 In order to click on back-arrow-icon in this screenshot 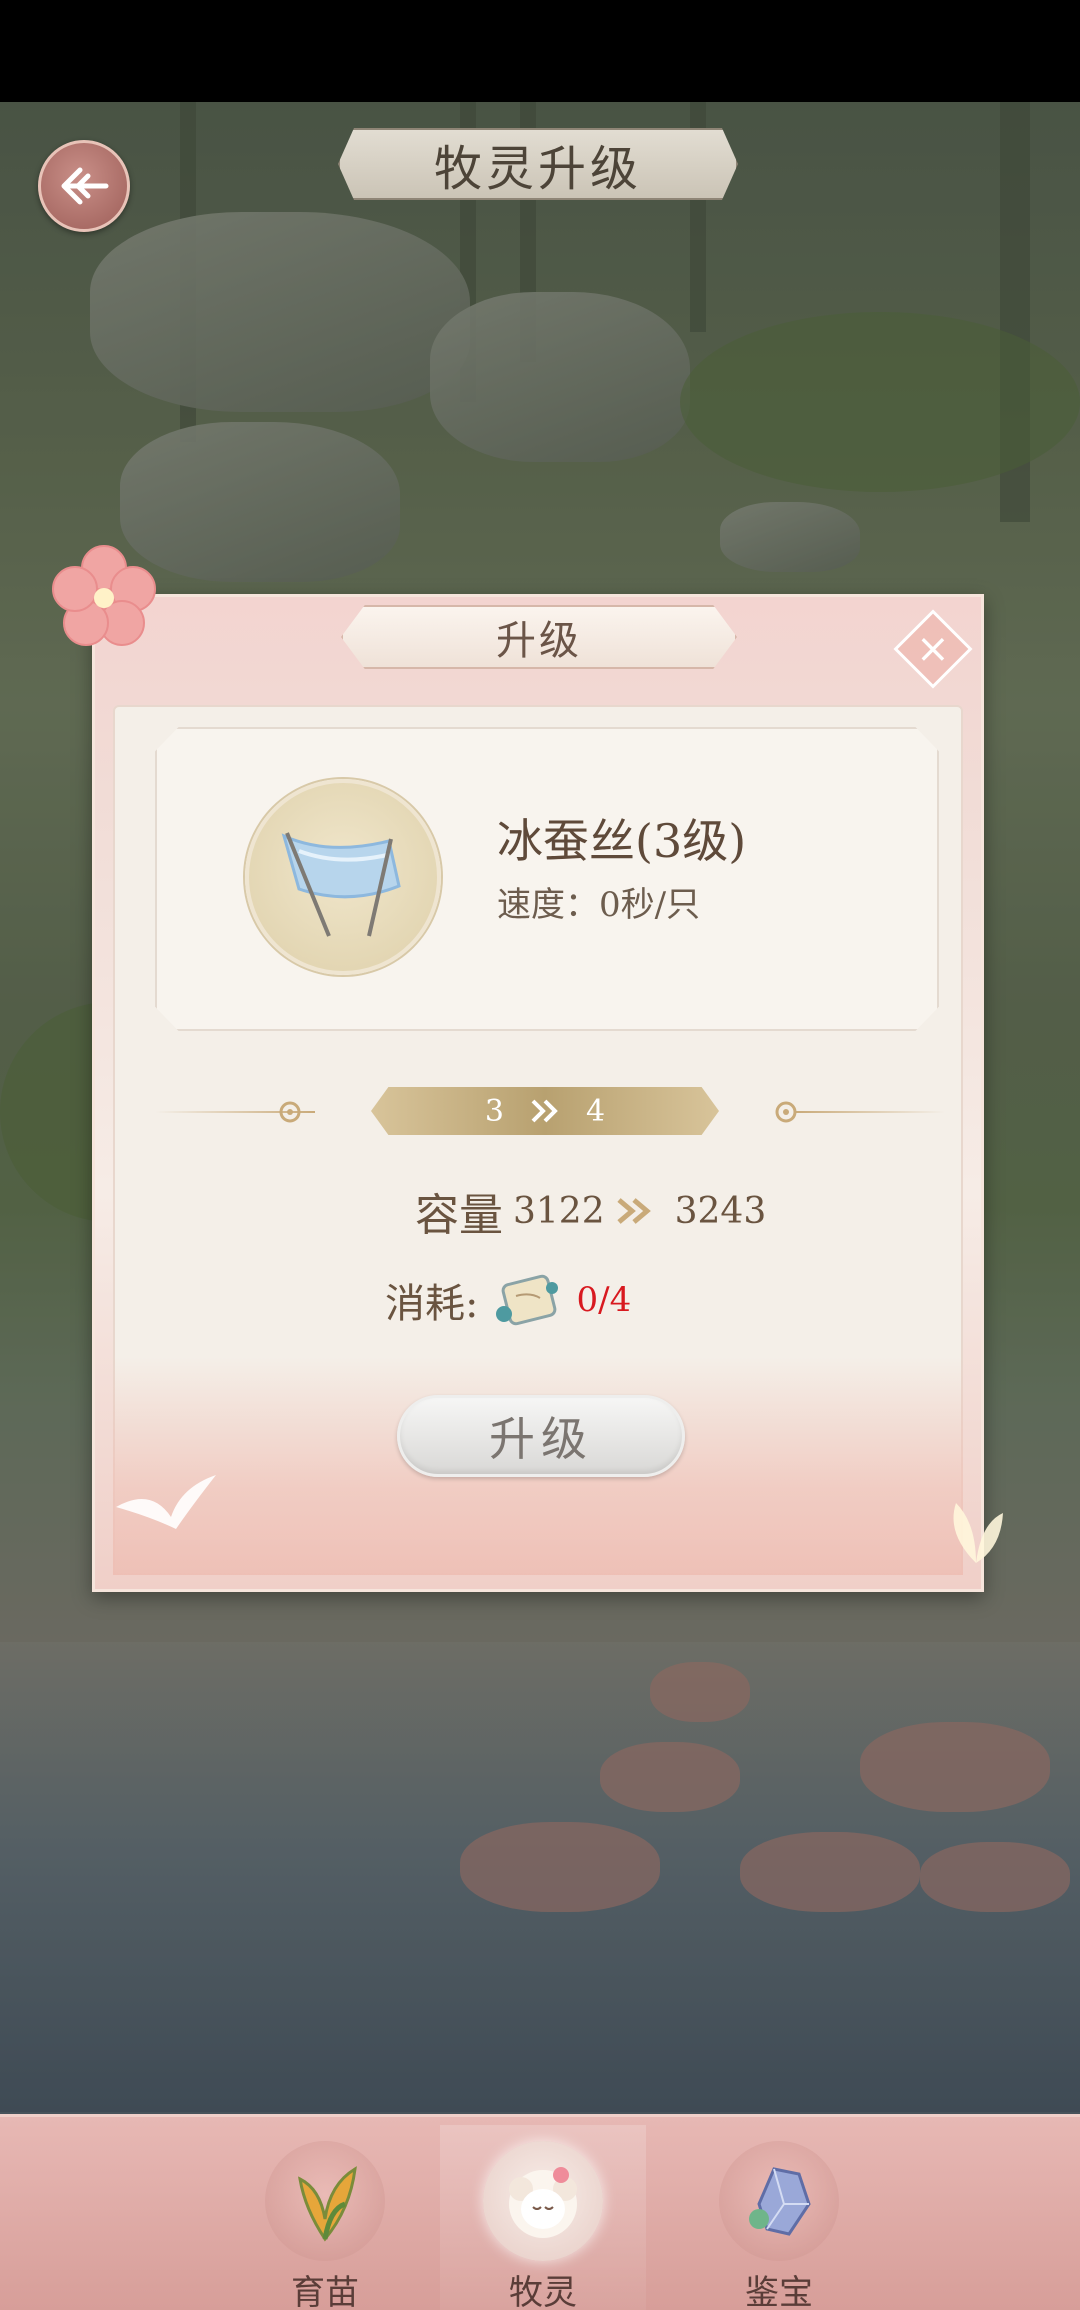, I will do `click(85, 186)`.